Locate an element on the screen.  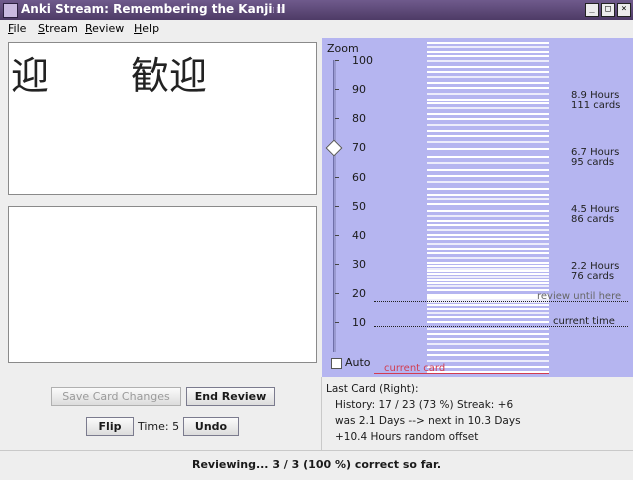
last-card-interval: was 2.1 Days --> next in 10.3 Days is located at coordinates (428, 421).